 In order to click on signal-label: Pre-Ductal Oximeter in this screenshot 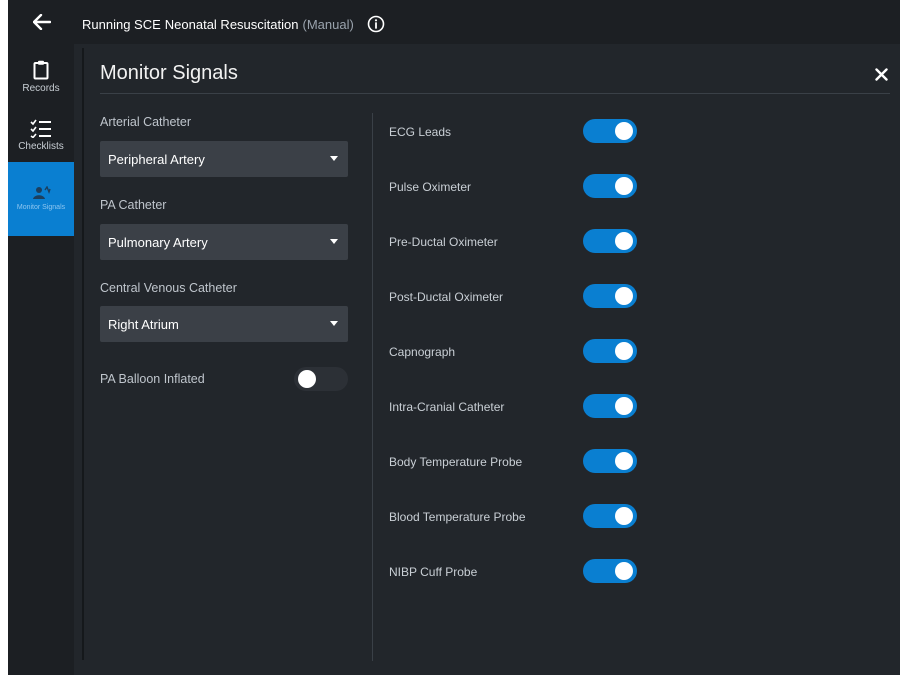, I will do `click(443, 242)`.